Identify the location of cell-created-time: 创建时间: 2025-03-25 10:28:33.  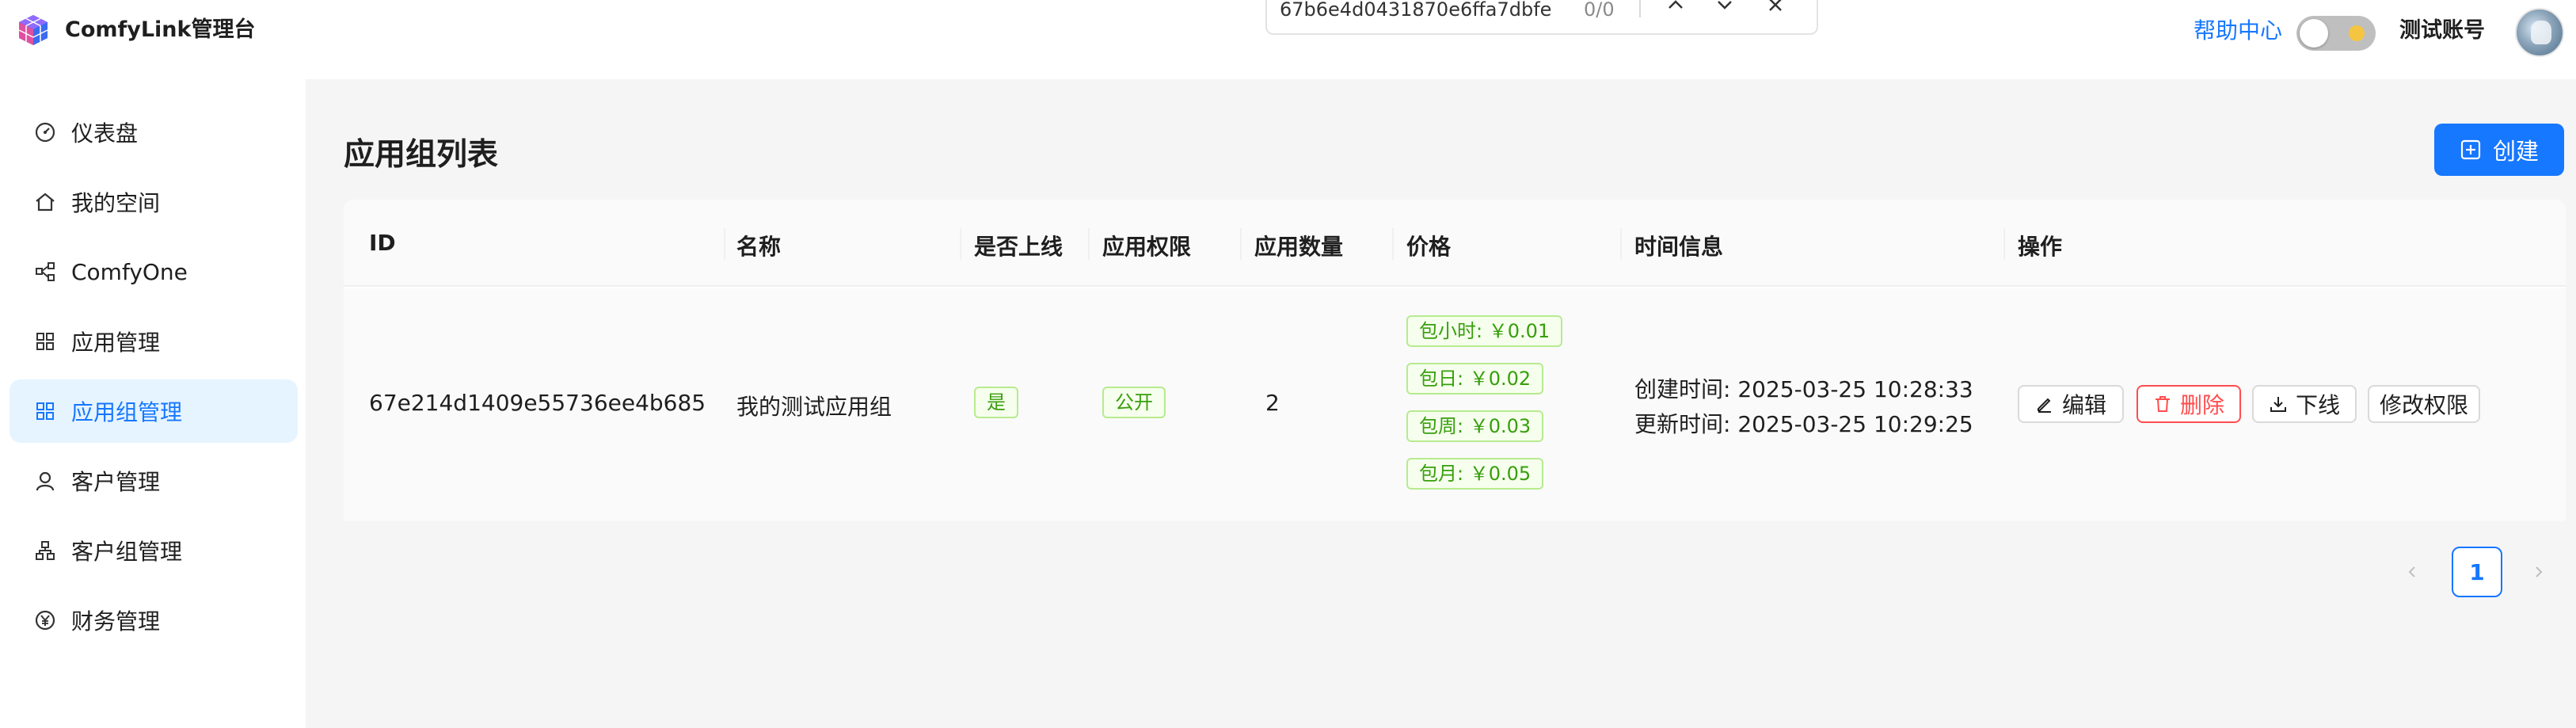
(1803, 389).